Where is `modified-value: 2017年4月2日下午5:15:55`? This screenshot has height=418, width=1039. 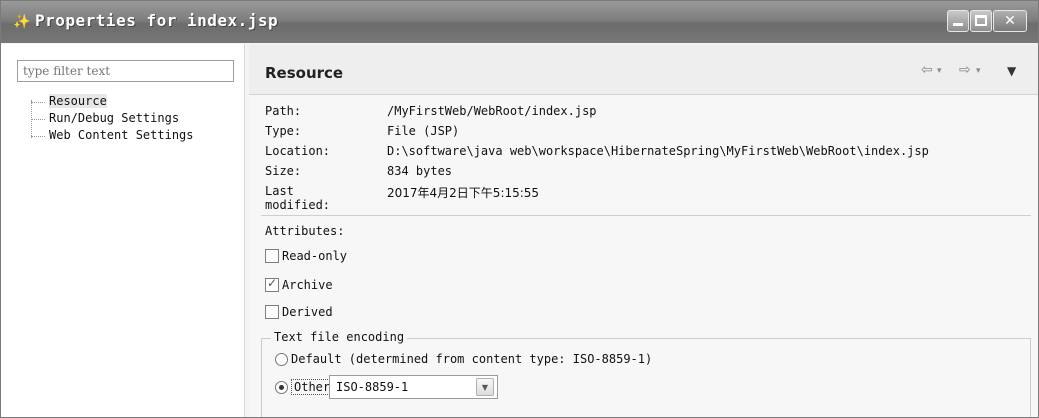
modified-value: 2017年4月2日下午5:15:55 is located at coordinates (463, 193).